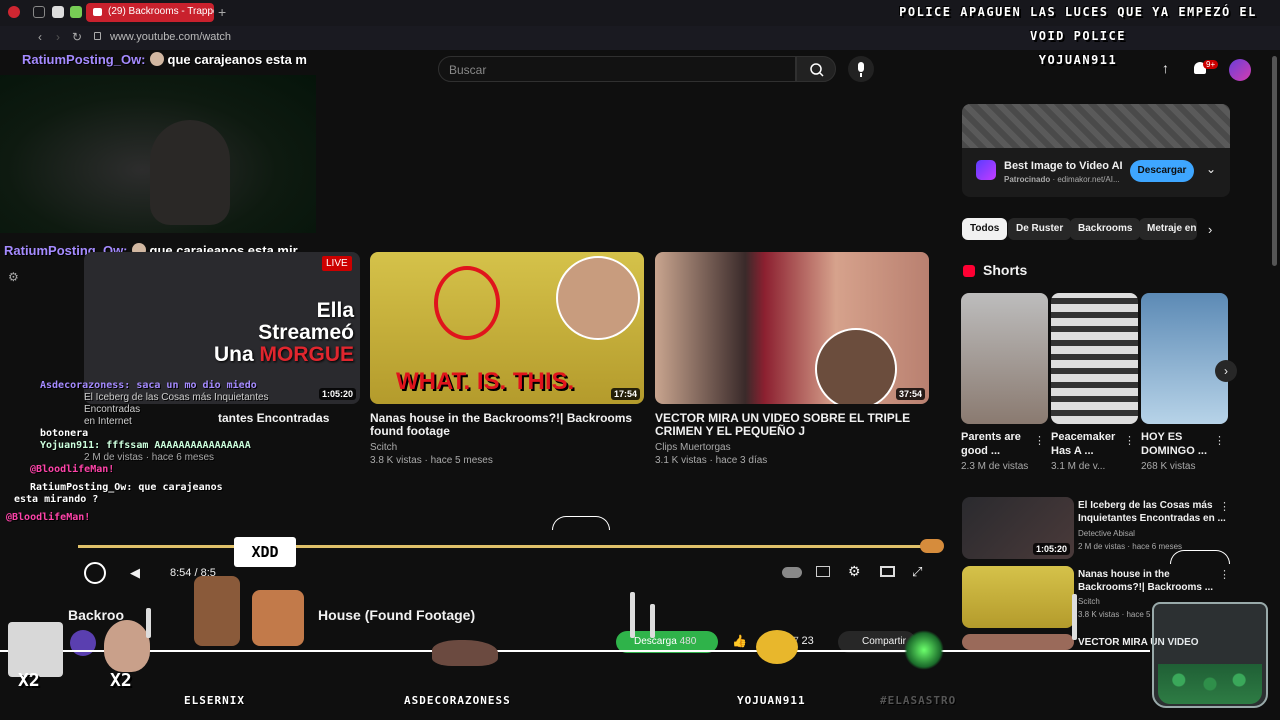 This screenshot has width=1280, height=720. Describe the element at coordinates (83, 643) in the screenshot. I see `channel-avatar` at that location.